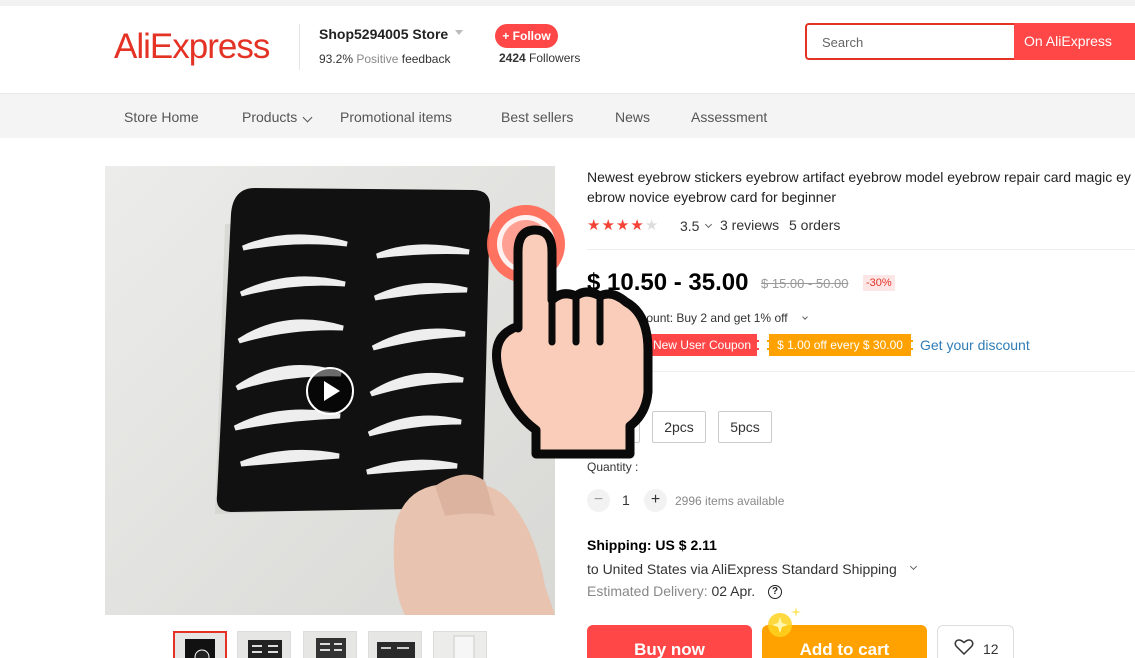 The height and width of the screenshot is (658, 1135). What do you see at coordinates (840, 345) in the screenshot?
I see `store-coupon: $ 1.00 off every $ 30.00` at bounding box center [840, 345].